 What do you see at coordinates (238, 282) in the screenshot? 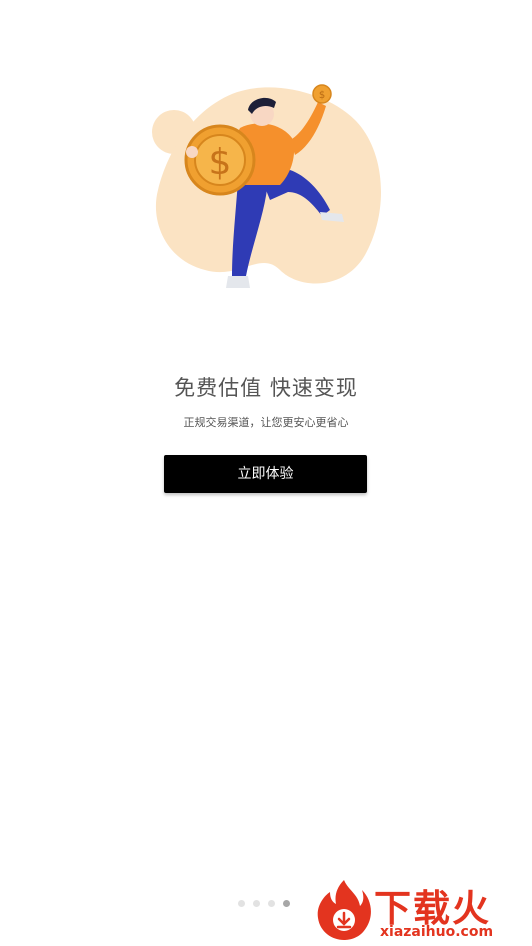
I see `front-shoe` at bounding box center [238, 282].